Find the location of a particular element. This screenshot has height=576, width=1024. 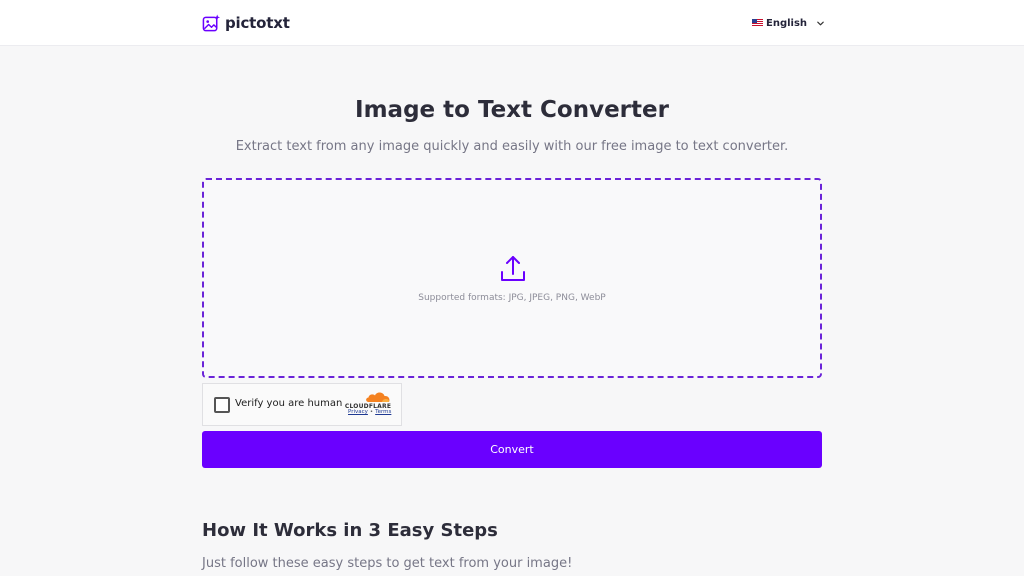

how-it-works-title: How It Works in 3 Easy Steps is located at coordinates (350, 530).